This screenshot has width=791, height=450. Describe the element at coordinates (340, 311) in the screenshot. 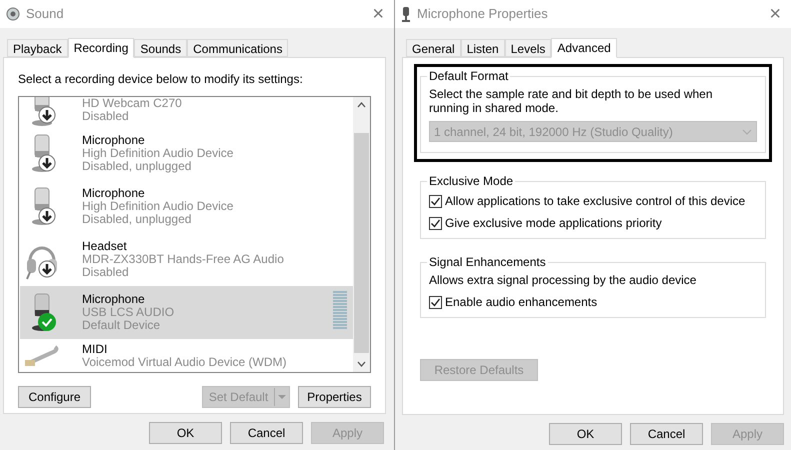

I see `level-meter-icon` at that location.